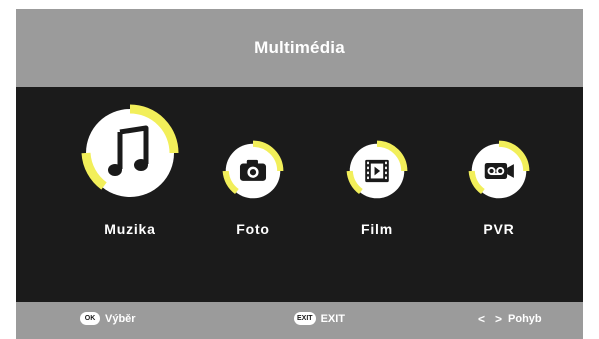  I want to click on music-note-icon, so click(130, 150).